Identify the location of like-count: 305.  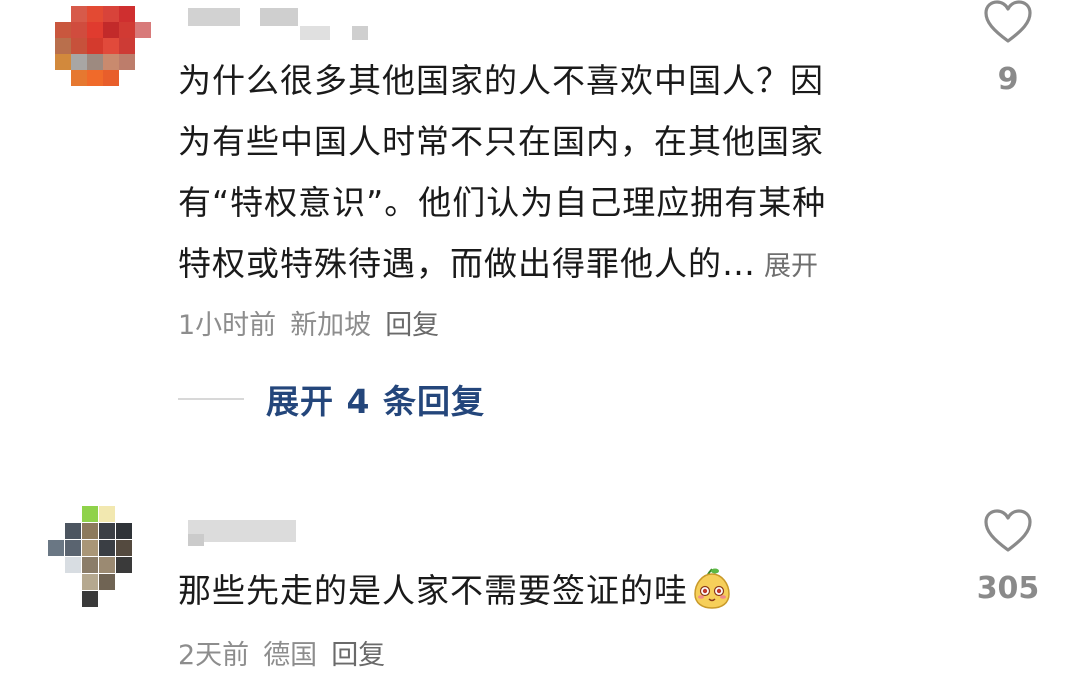
(1008, 588).